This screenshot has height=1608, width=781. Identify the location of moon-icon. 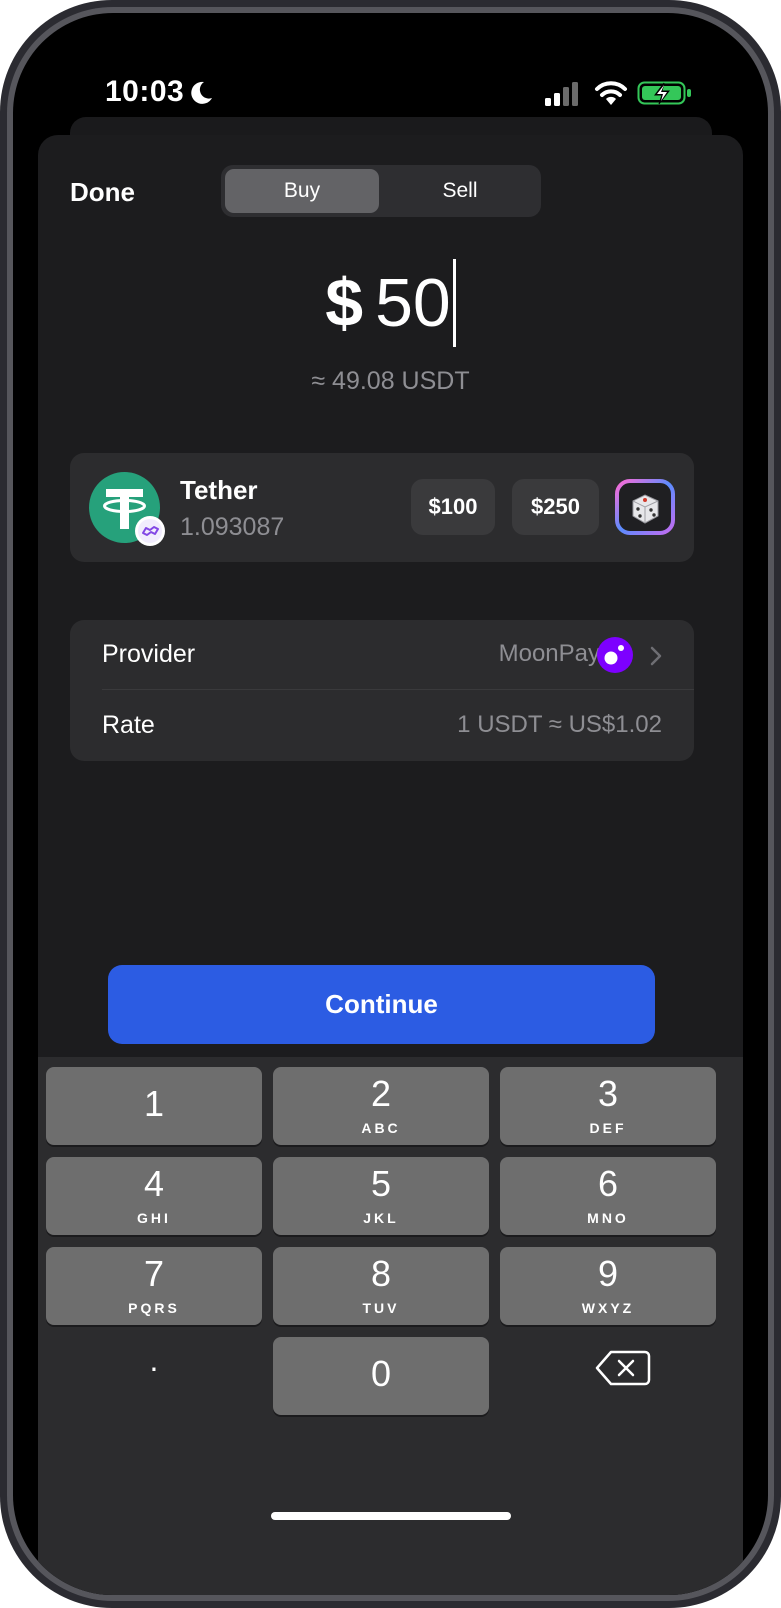
(201, 92).